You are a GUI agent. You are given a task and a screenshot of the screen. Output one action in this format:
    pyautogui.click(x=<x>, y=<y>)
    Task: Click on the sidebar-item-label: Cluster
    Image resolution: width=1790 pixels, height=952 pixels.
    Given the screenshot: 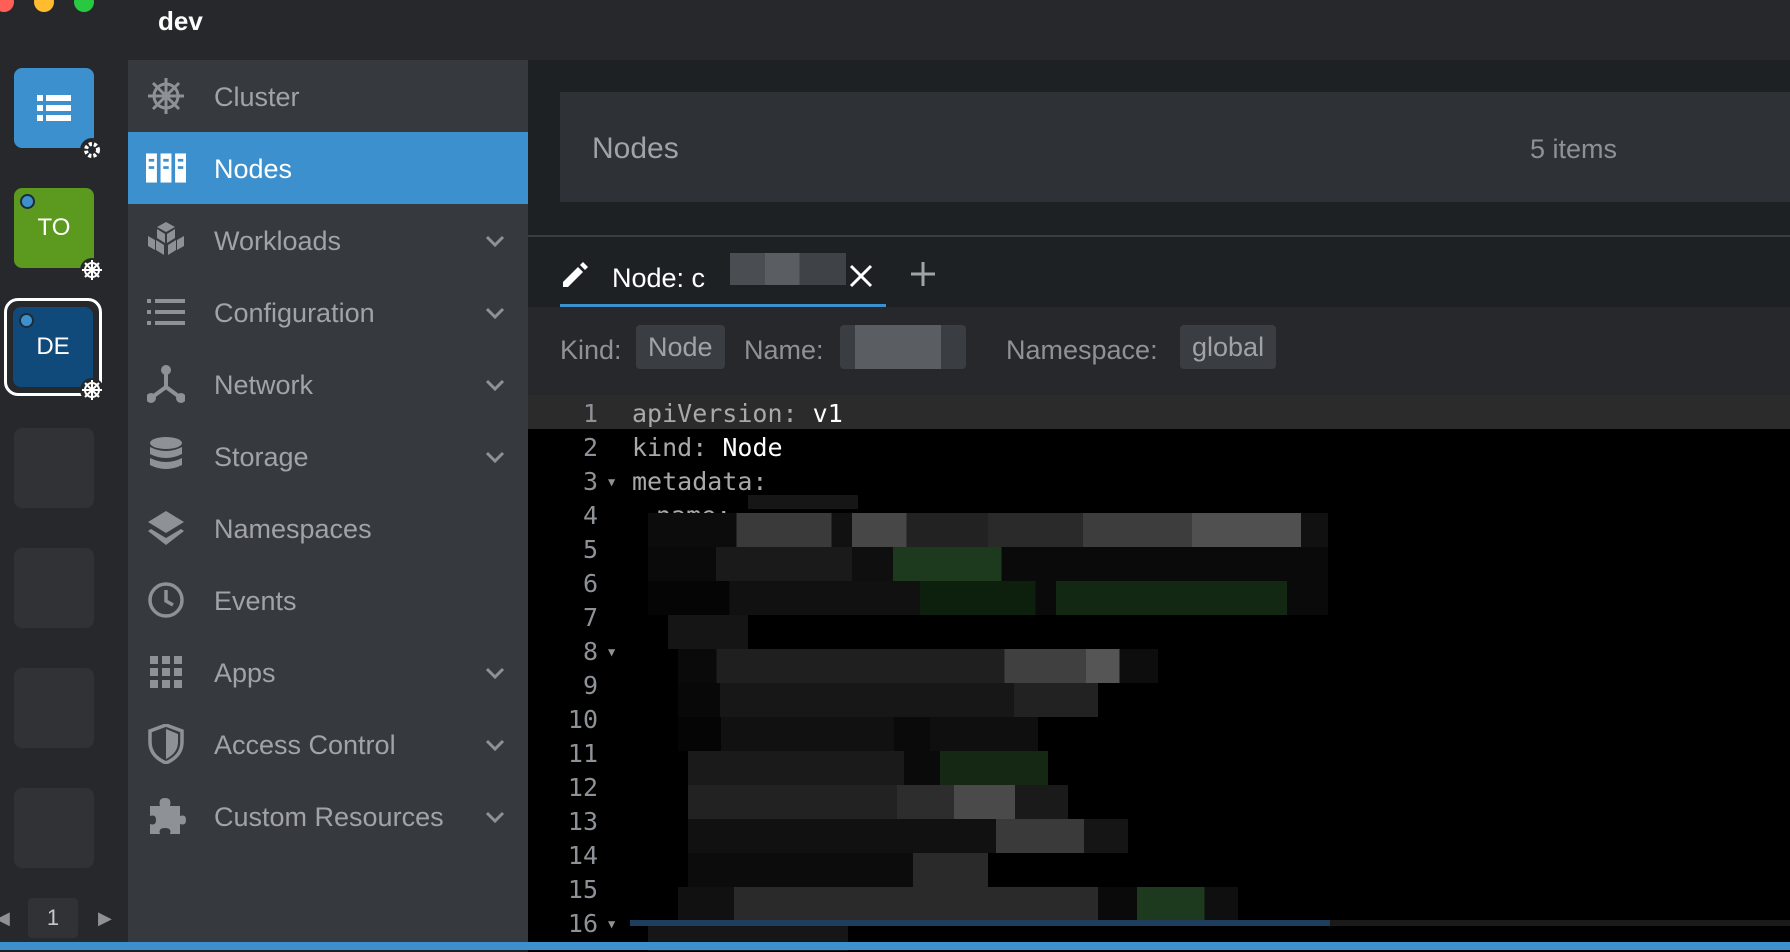 What is the action you would take?
    pyautogui.click(x=257, y=97)
    